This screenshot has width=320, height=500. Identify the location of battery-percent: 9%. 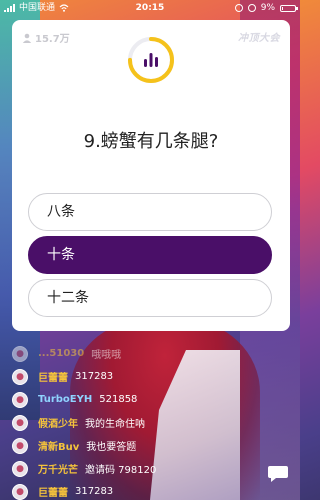
(267, 8).